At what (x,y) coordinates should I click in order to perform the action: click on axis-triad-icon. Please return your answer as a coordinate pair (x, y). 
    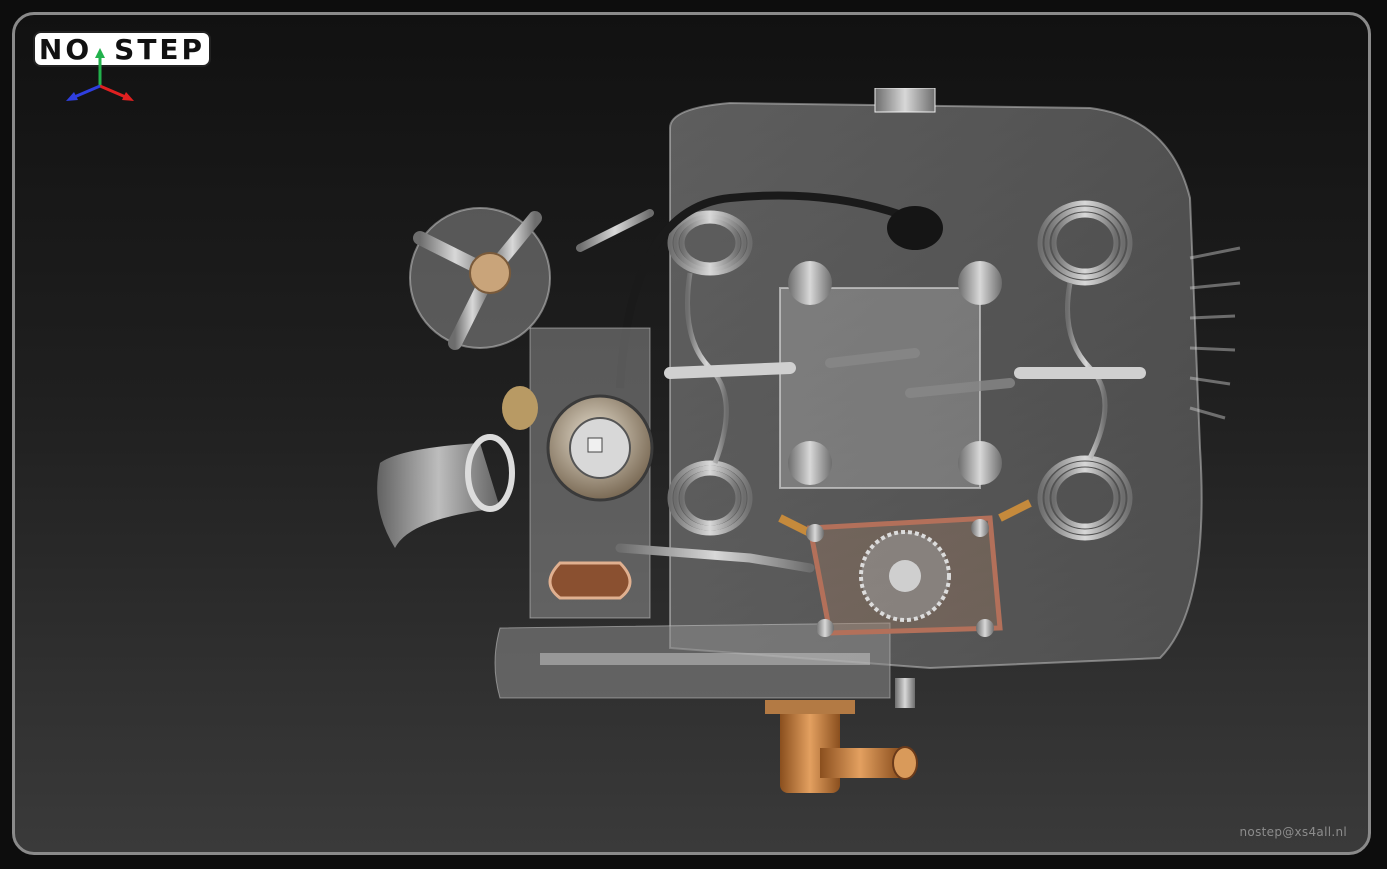
    Looking at the image, I should click on (100, 75).